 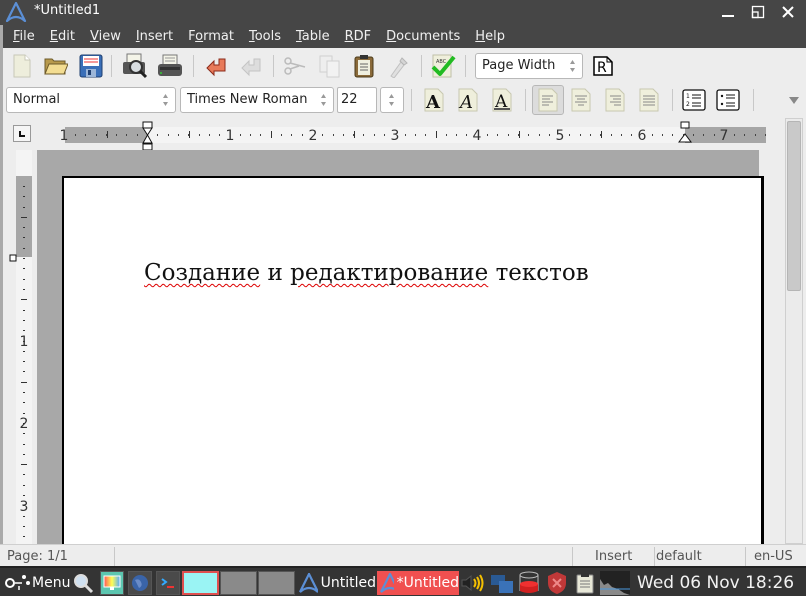 I want to click on format-painter-icon, so click(x=398, y=66).